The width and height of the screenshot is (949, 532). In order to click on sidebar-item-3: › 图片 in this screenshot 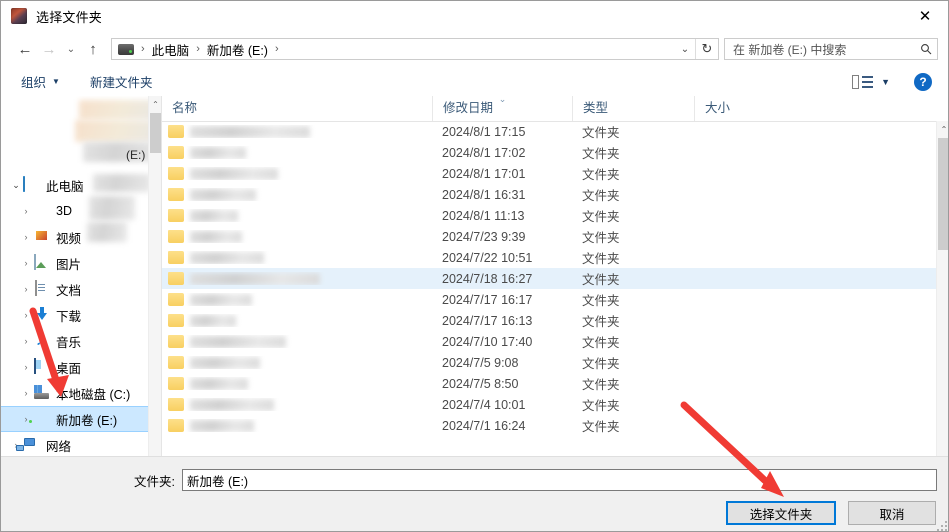, I will do `click(74, 263)`.